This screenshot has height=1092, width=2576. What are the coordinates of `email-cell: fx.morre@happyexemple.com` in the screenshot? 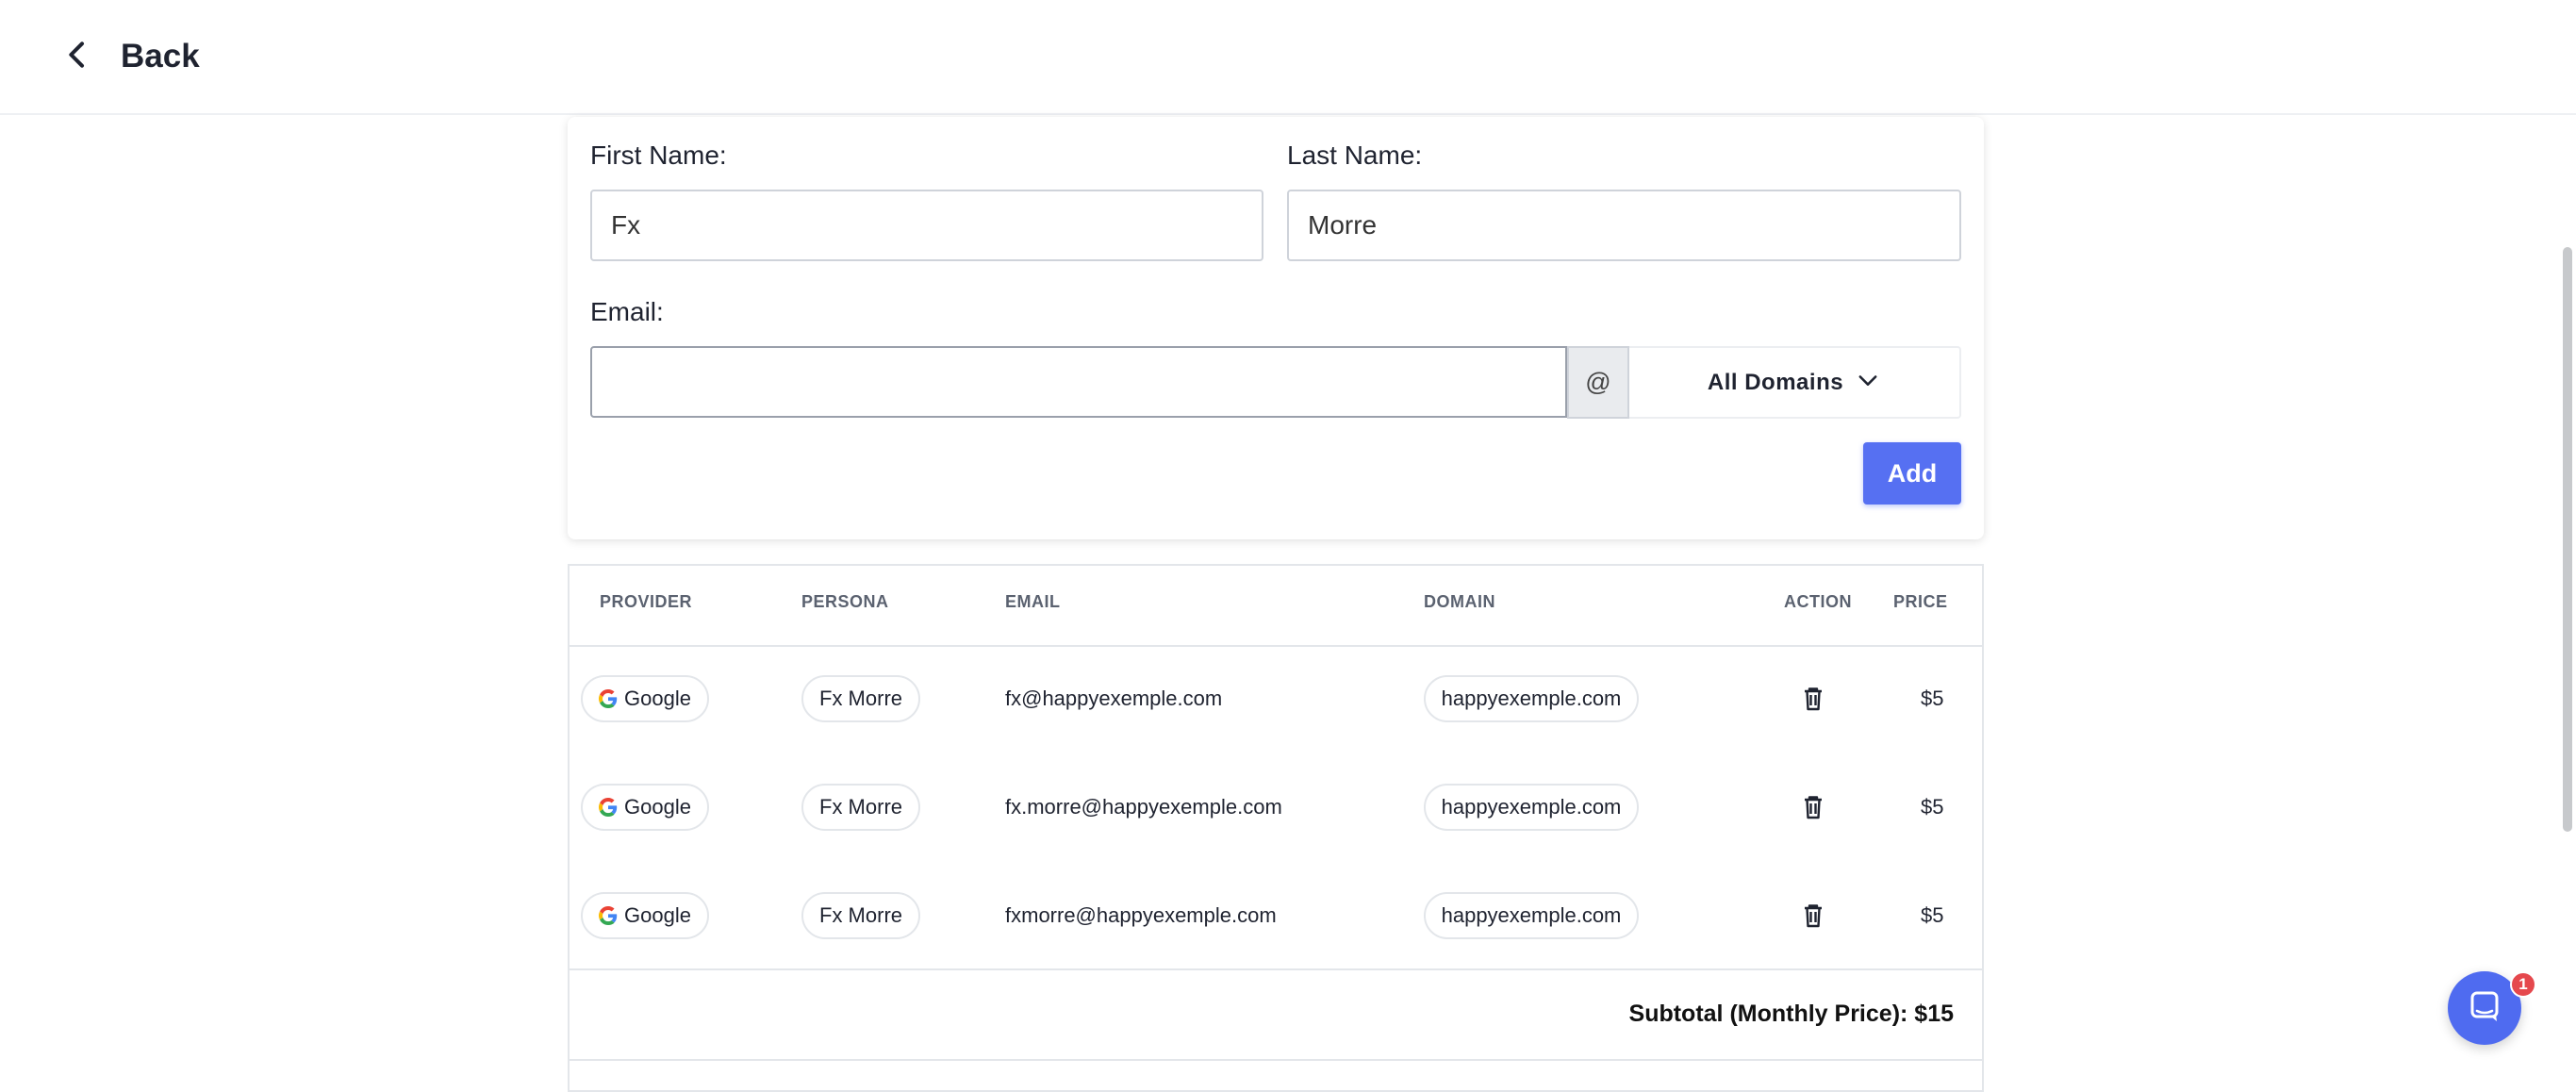 It's located at (1143, 807).